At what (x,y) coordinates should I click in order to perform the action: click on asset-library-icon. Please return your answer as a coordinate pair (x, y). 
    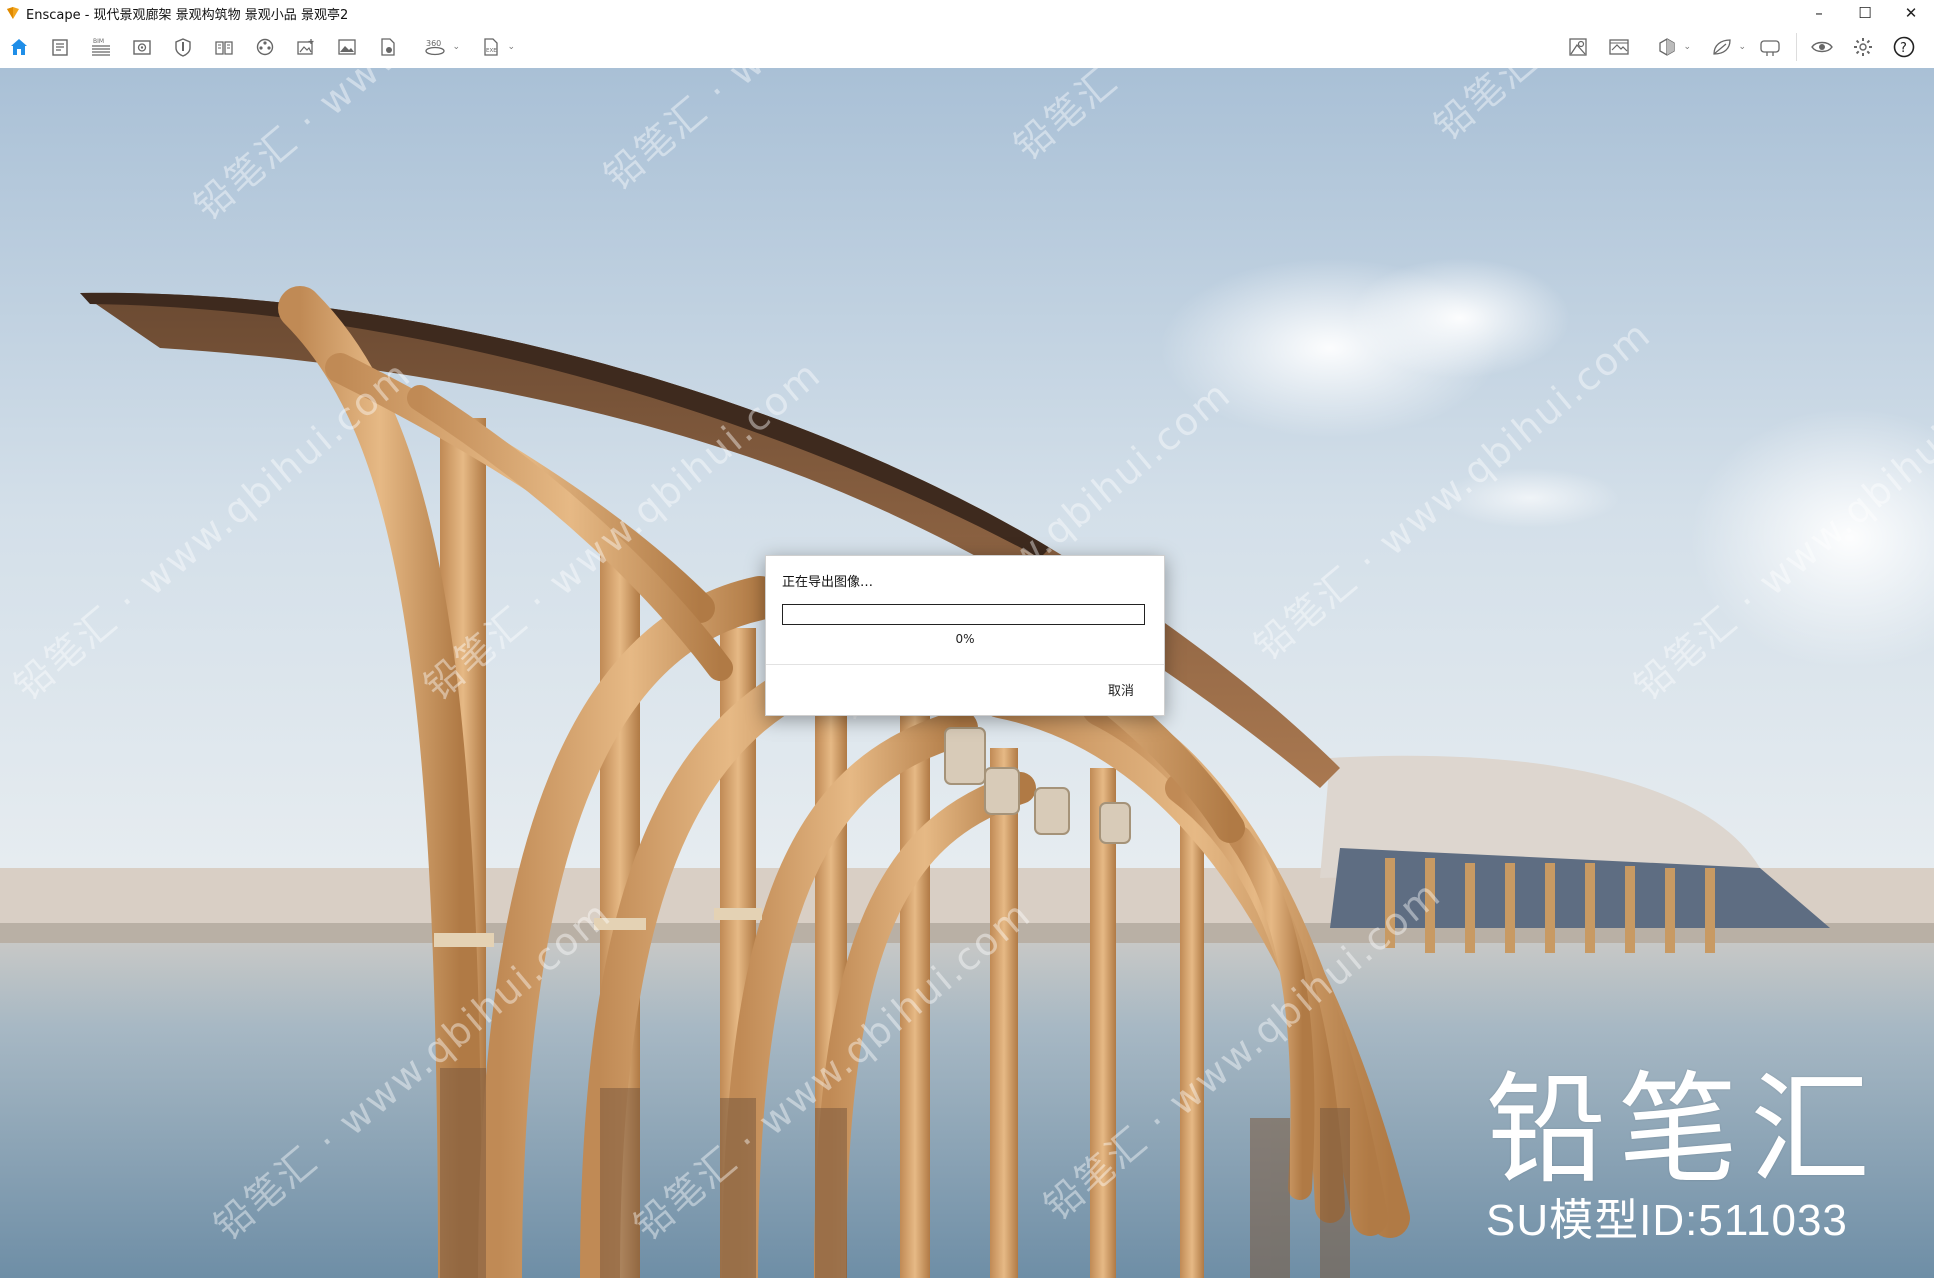
    Looking at the image, I should click on (1578, 47).